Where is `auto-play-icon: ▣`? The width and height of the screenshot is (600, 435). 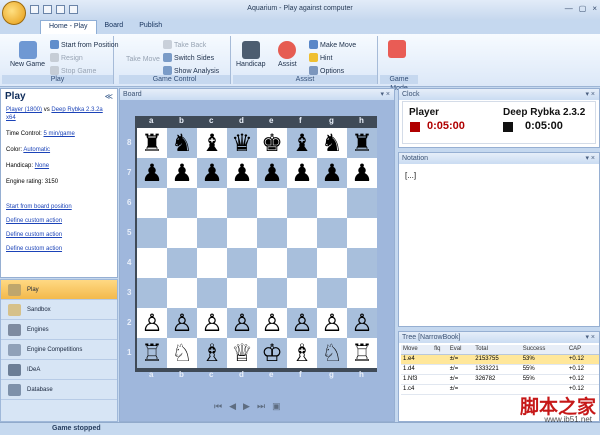 auto-play-icon: ▣ is located at coordinates (276, 406).